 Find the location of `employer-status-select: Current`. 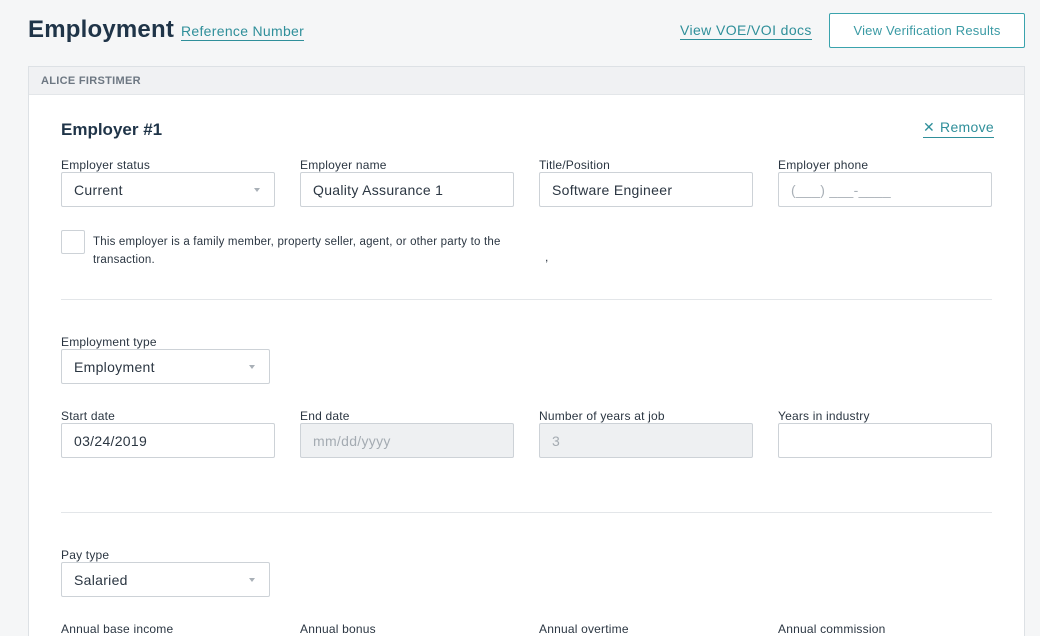

employer-status-select: Current is located at coordinates (168, 189).